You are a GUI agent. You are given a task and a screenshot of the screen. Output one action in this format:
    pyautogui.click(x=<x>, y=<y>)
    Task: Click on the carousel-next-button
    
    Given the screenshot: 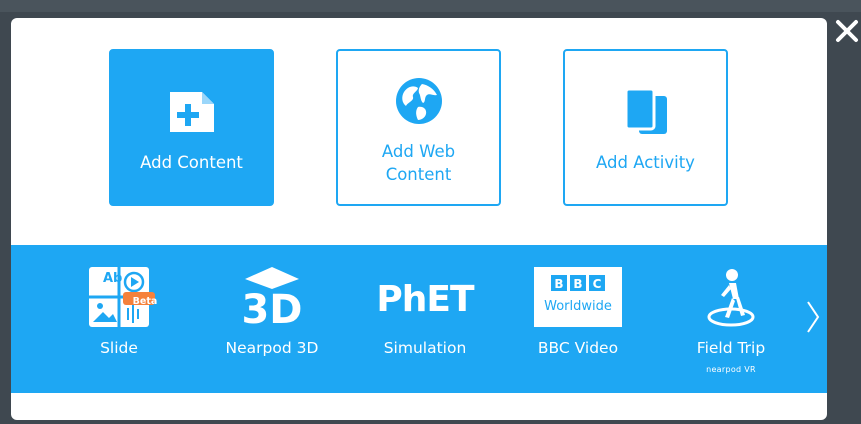 What is the action you would take?
    pyautogui.click(x=813, y=319)
    